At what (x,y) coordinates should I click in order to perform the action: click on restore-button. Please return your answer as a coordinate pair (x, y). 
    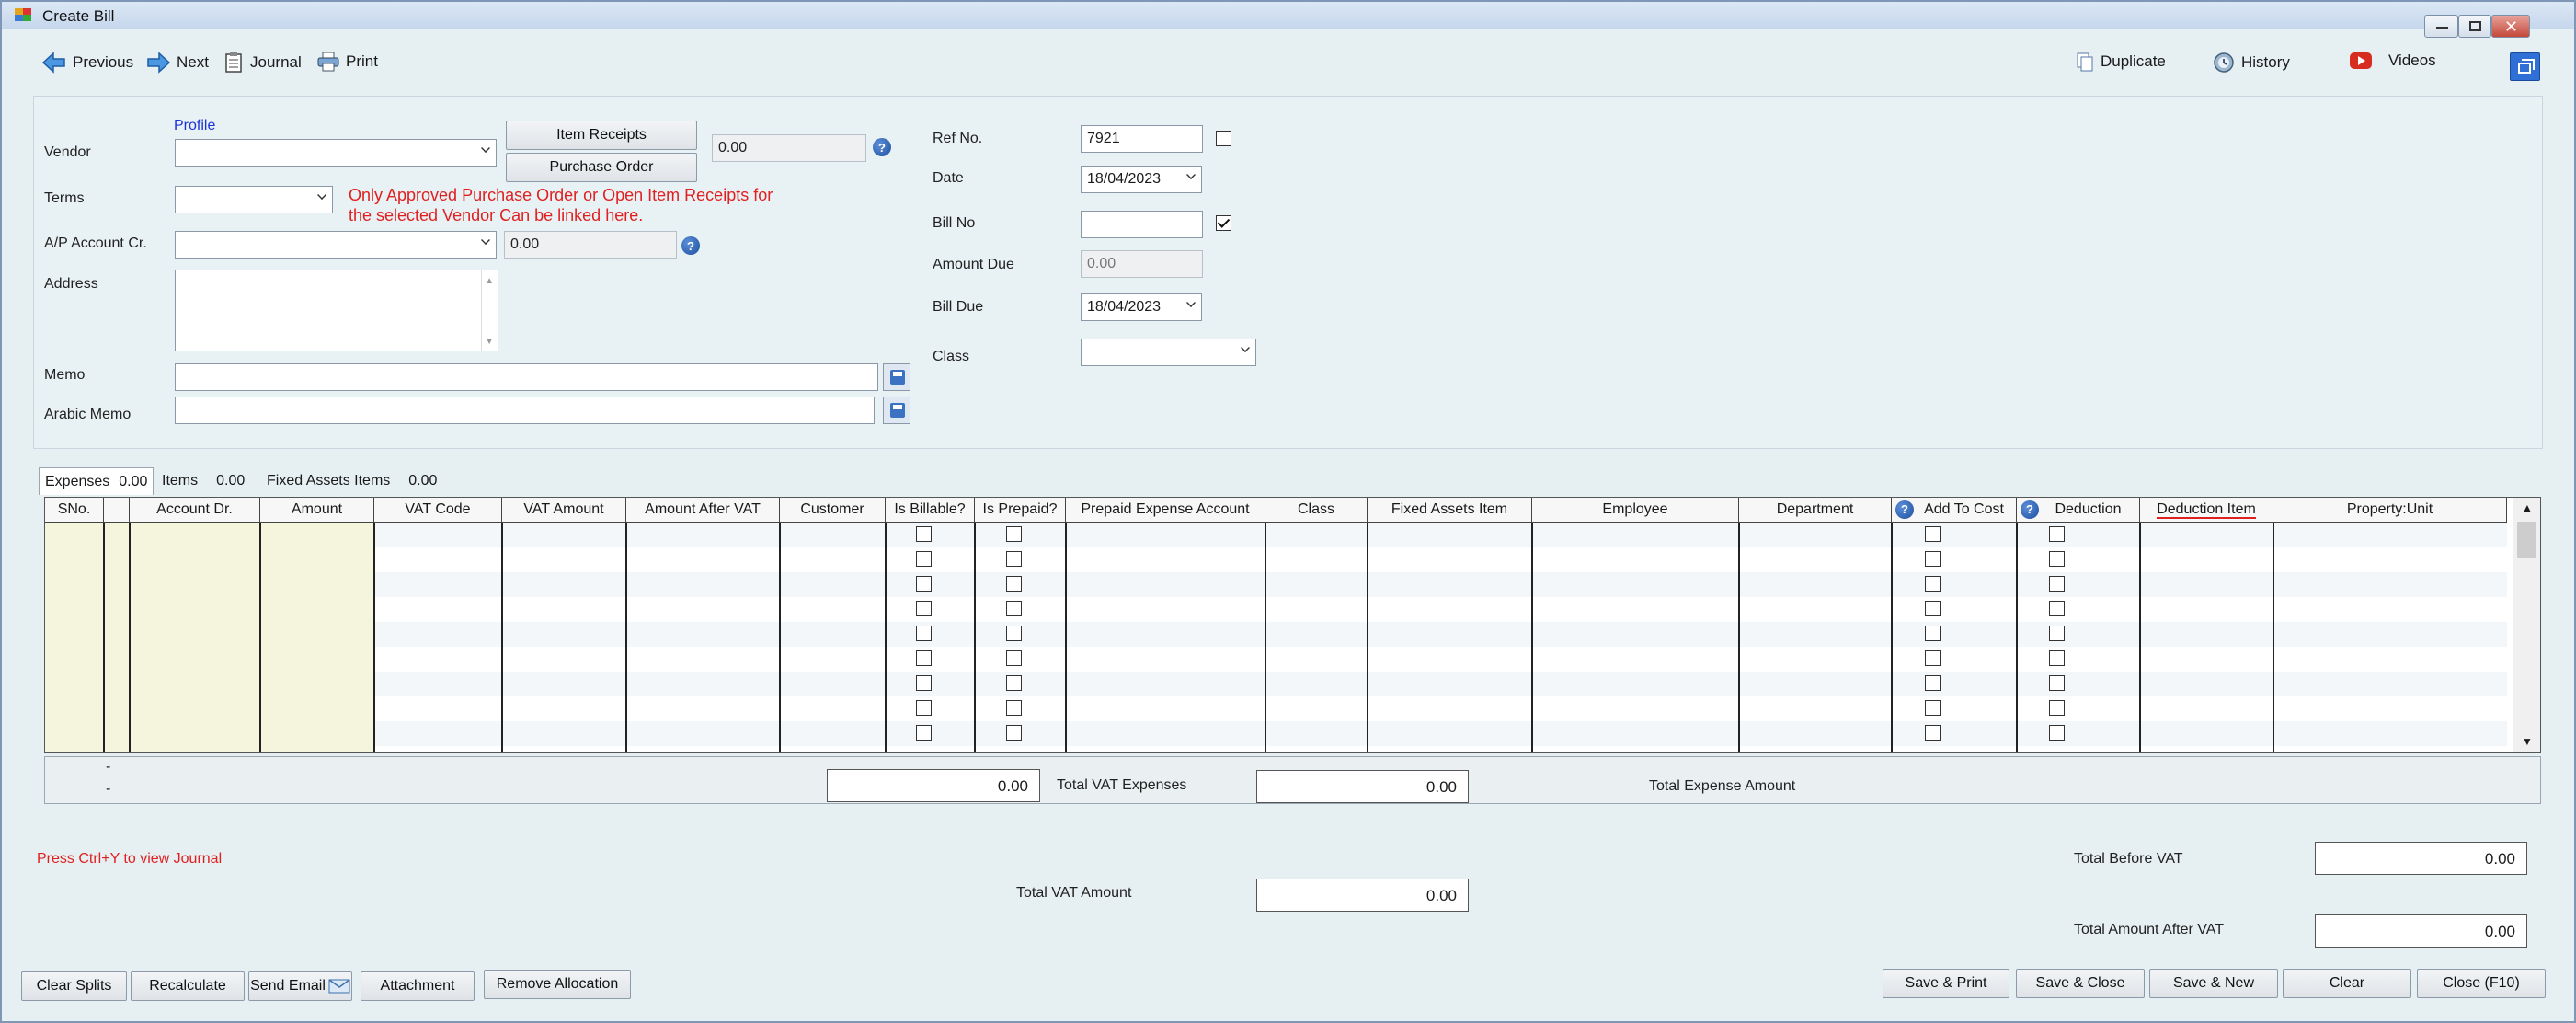
    Looking at the image, I should click on (2475, 26).